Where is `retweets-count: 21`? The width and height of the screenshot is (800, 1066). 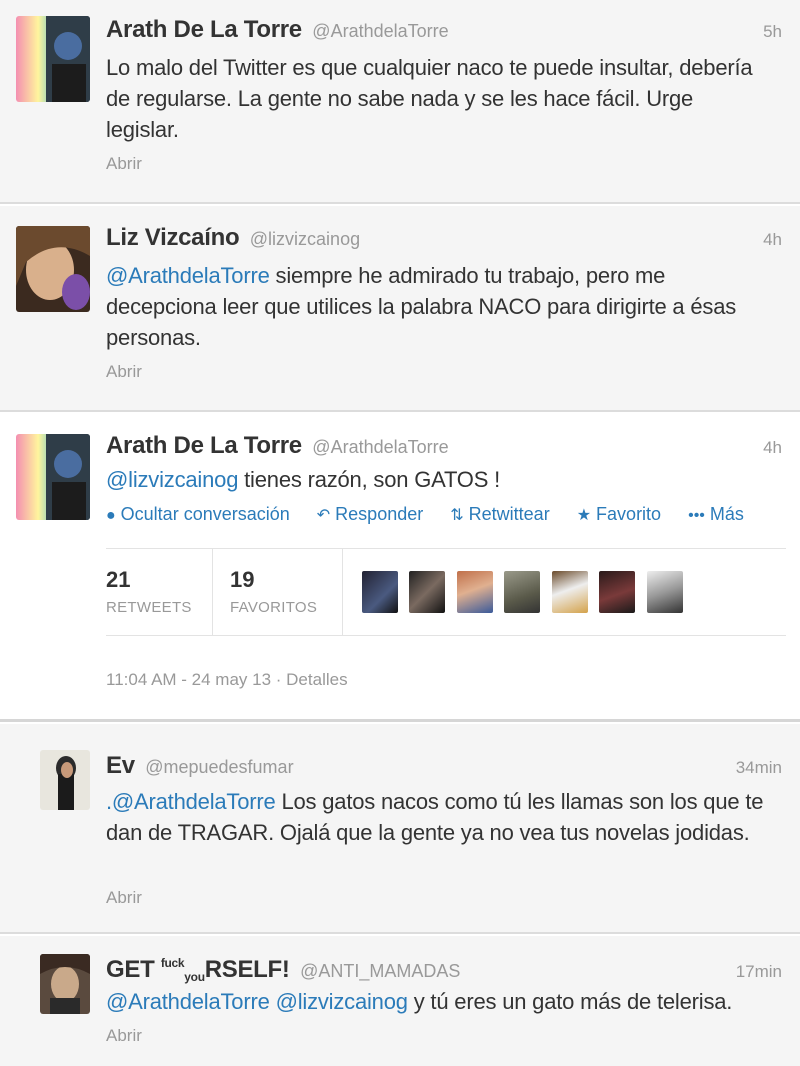
retweets-count: 21 is located at coordinates (118, 579).